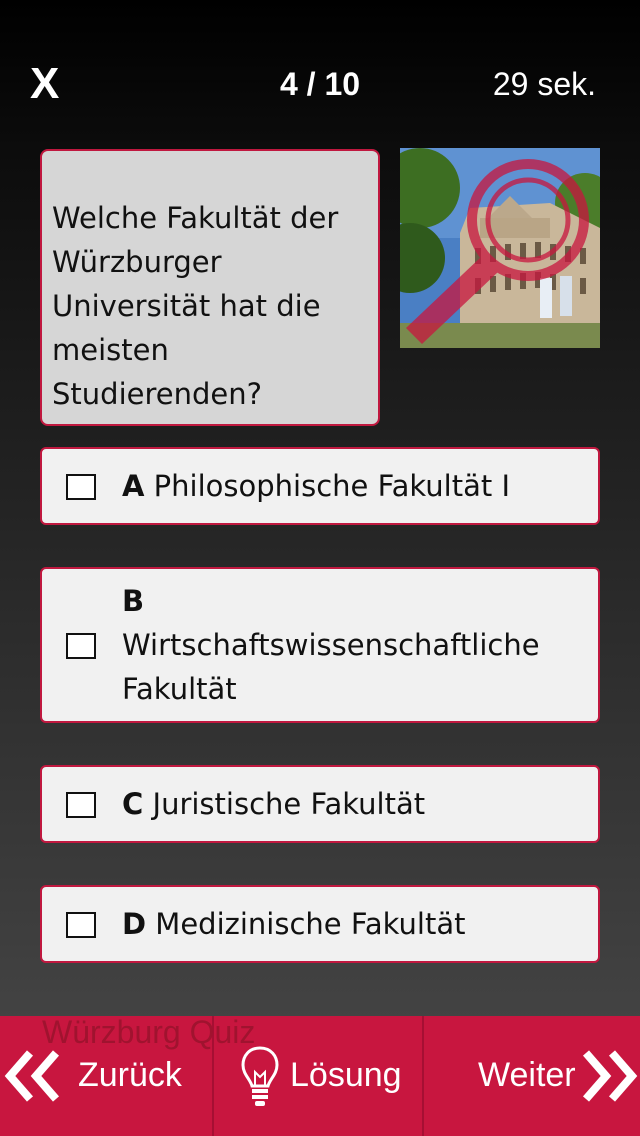 The width and height of the screenshot is (640, 1136). What do you see at coordinates (32, 1076) in the screenshot?
I see `double-chevron-left-icon` at bounding box center [32, 1076].